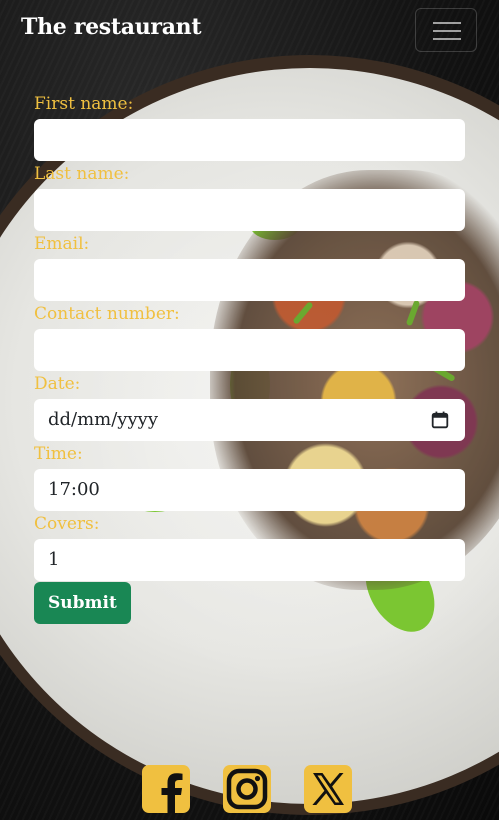 The width and height of the screenshot is (499, 820). Describe the element at coordinates (67, 524) in the screenshot. I see `covers-label: Covers:` at that location.